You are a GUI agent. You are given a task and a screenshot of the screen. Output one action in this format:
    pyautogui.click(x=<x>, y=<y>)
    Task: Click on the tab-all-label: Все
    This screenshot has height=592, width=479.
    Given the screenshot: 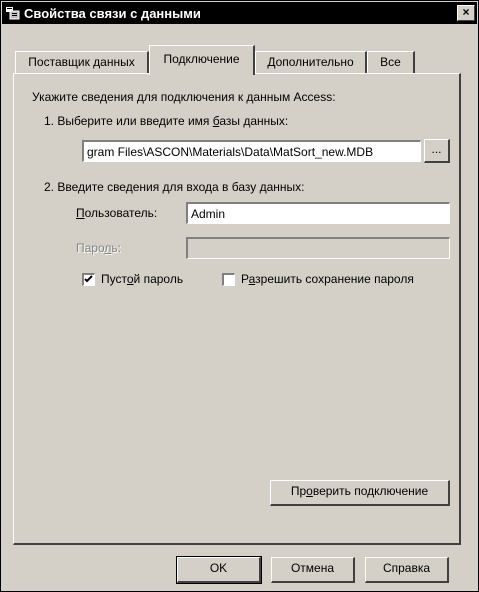 What is the action you would take?
    pyautogui.click(x=390, y=62)
    